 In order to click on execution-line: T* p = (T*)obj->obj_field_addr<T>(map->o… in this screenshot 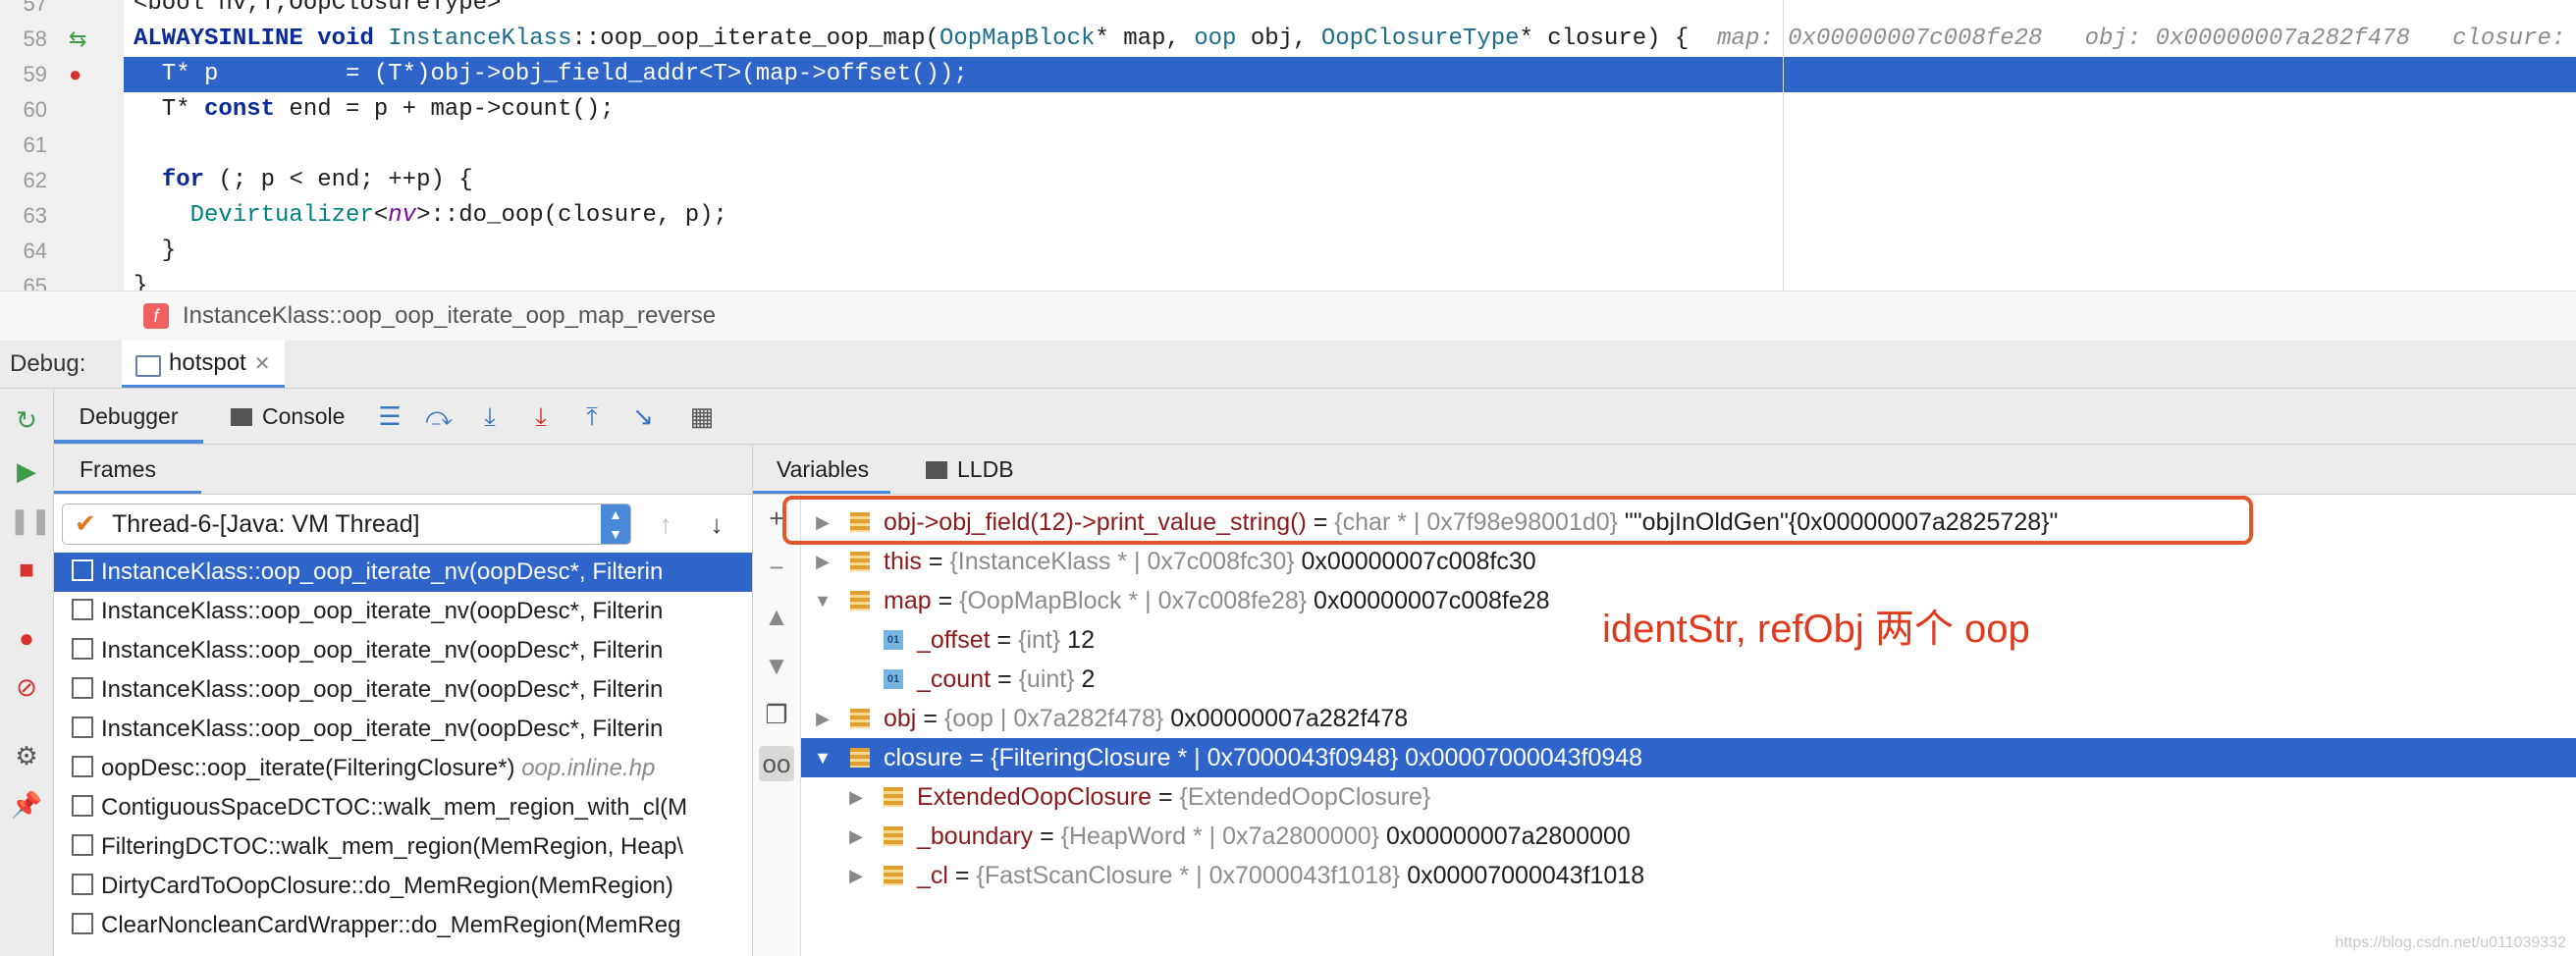, I will do `click(1350, 75)`.